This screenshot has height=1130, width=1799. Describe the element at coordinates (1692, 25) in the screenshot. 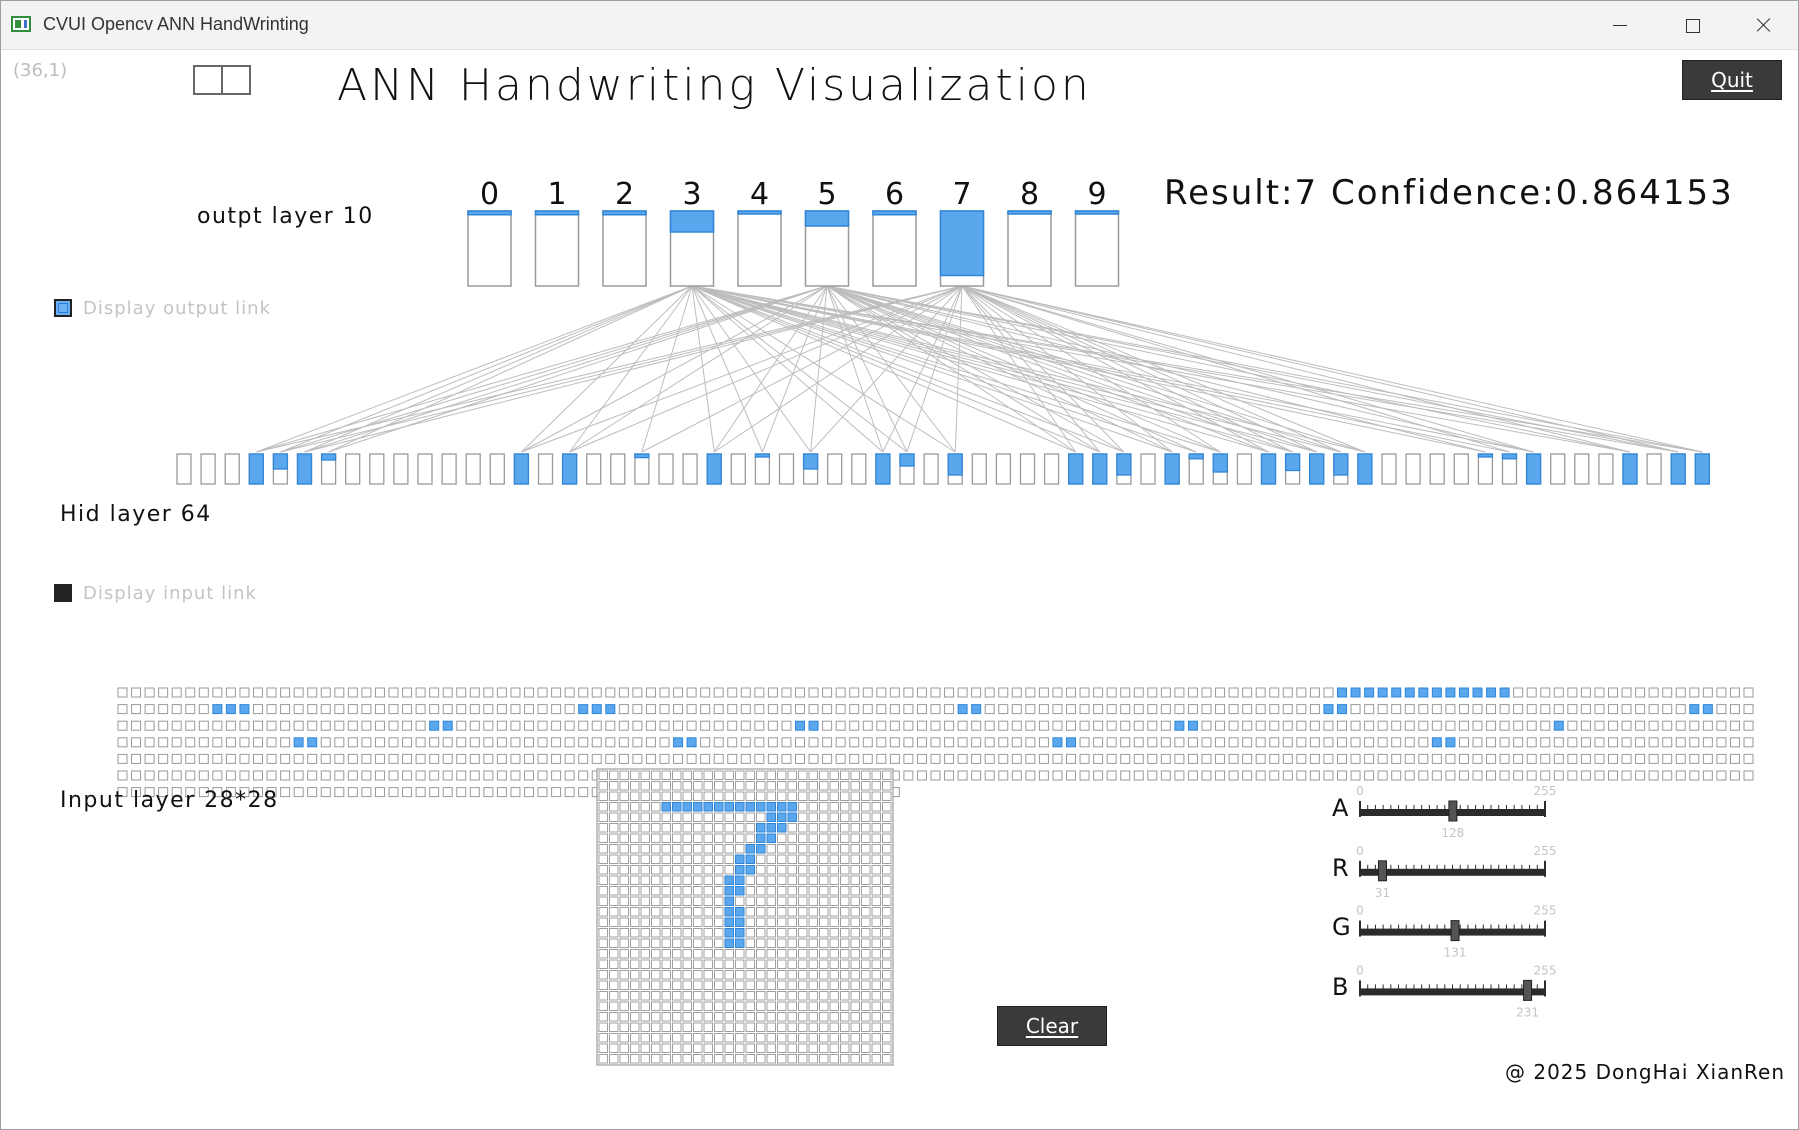

I see `maximize-button` at that location.